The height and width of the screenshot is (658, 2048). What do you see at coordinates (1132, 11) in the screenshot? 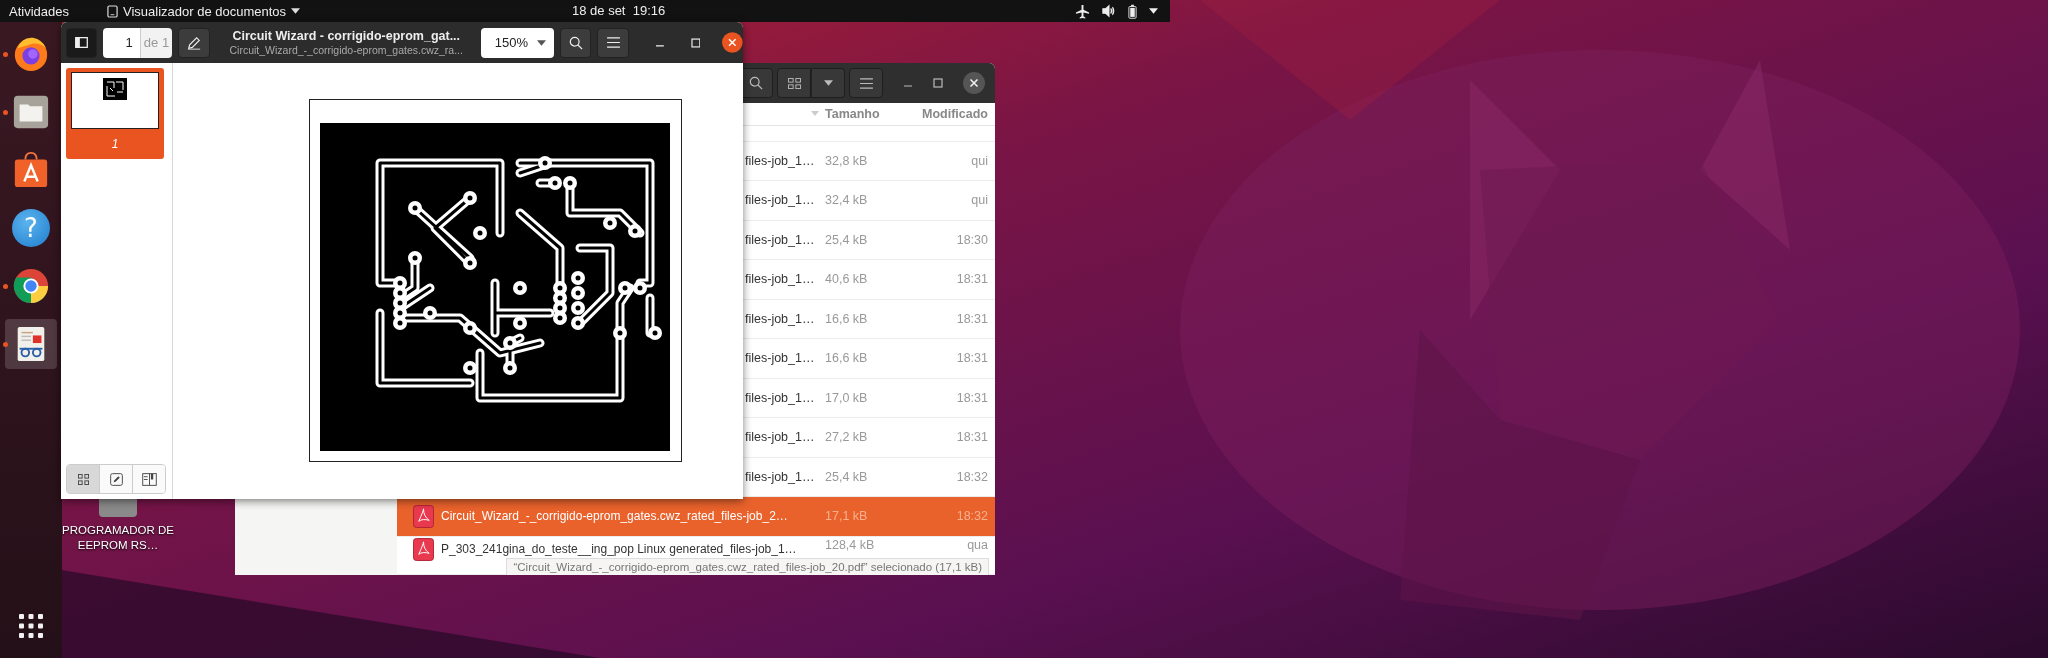
I see `battery-icon` at bounding box center [1132, 11].